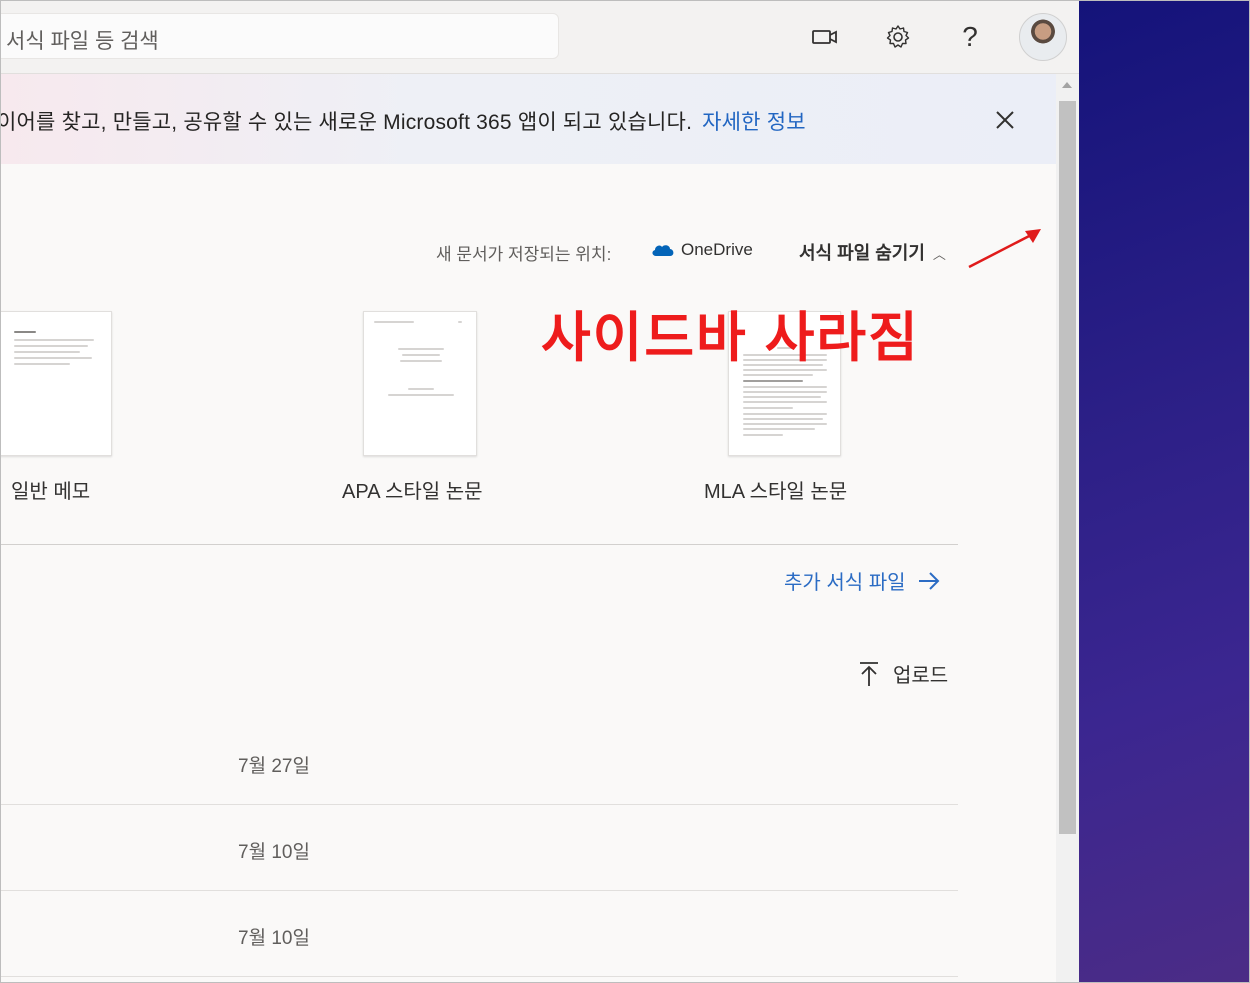 The image size is (1250, 983). I want to click on more-templates-link: 추가 서식 파일, so click(862, 580).